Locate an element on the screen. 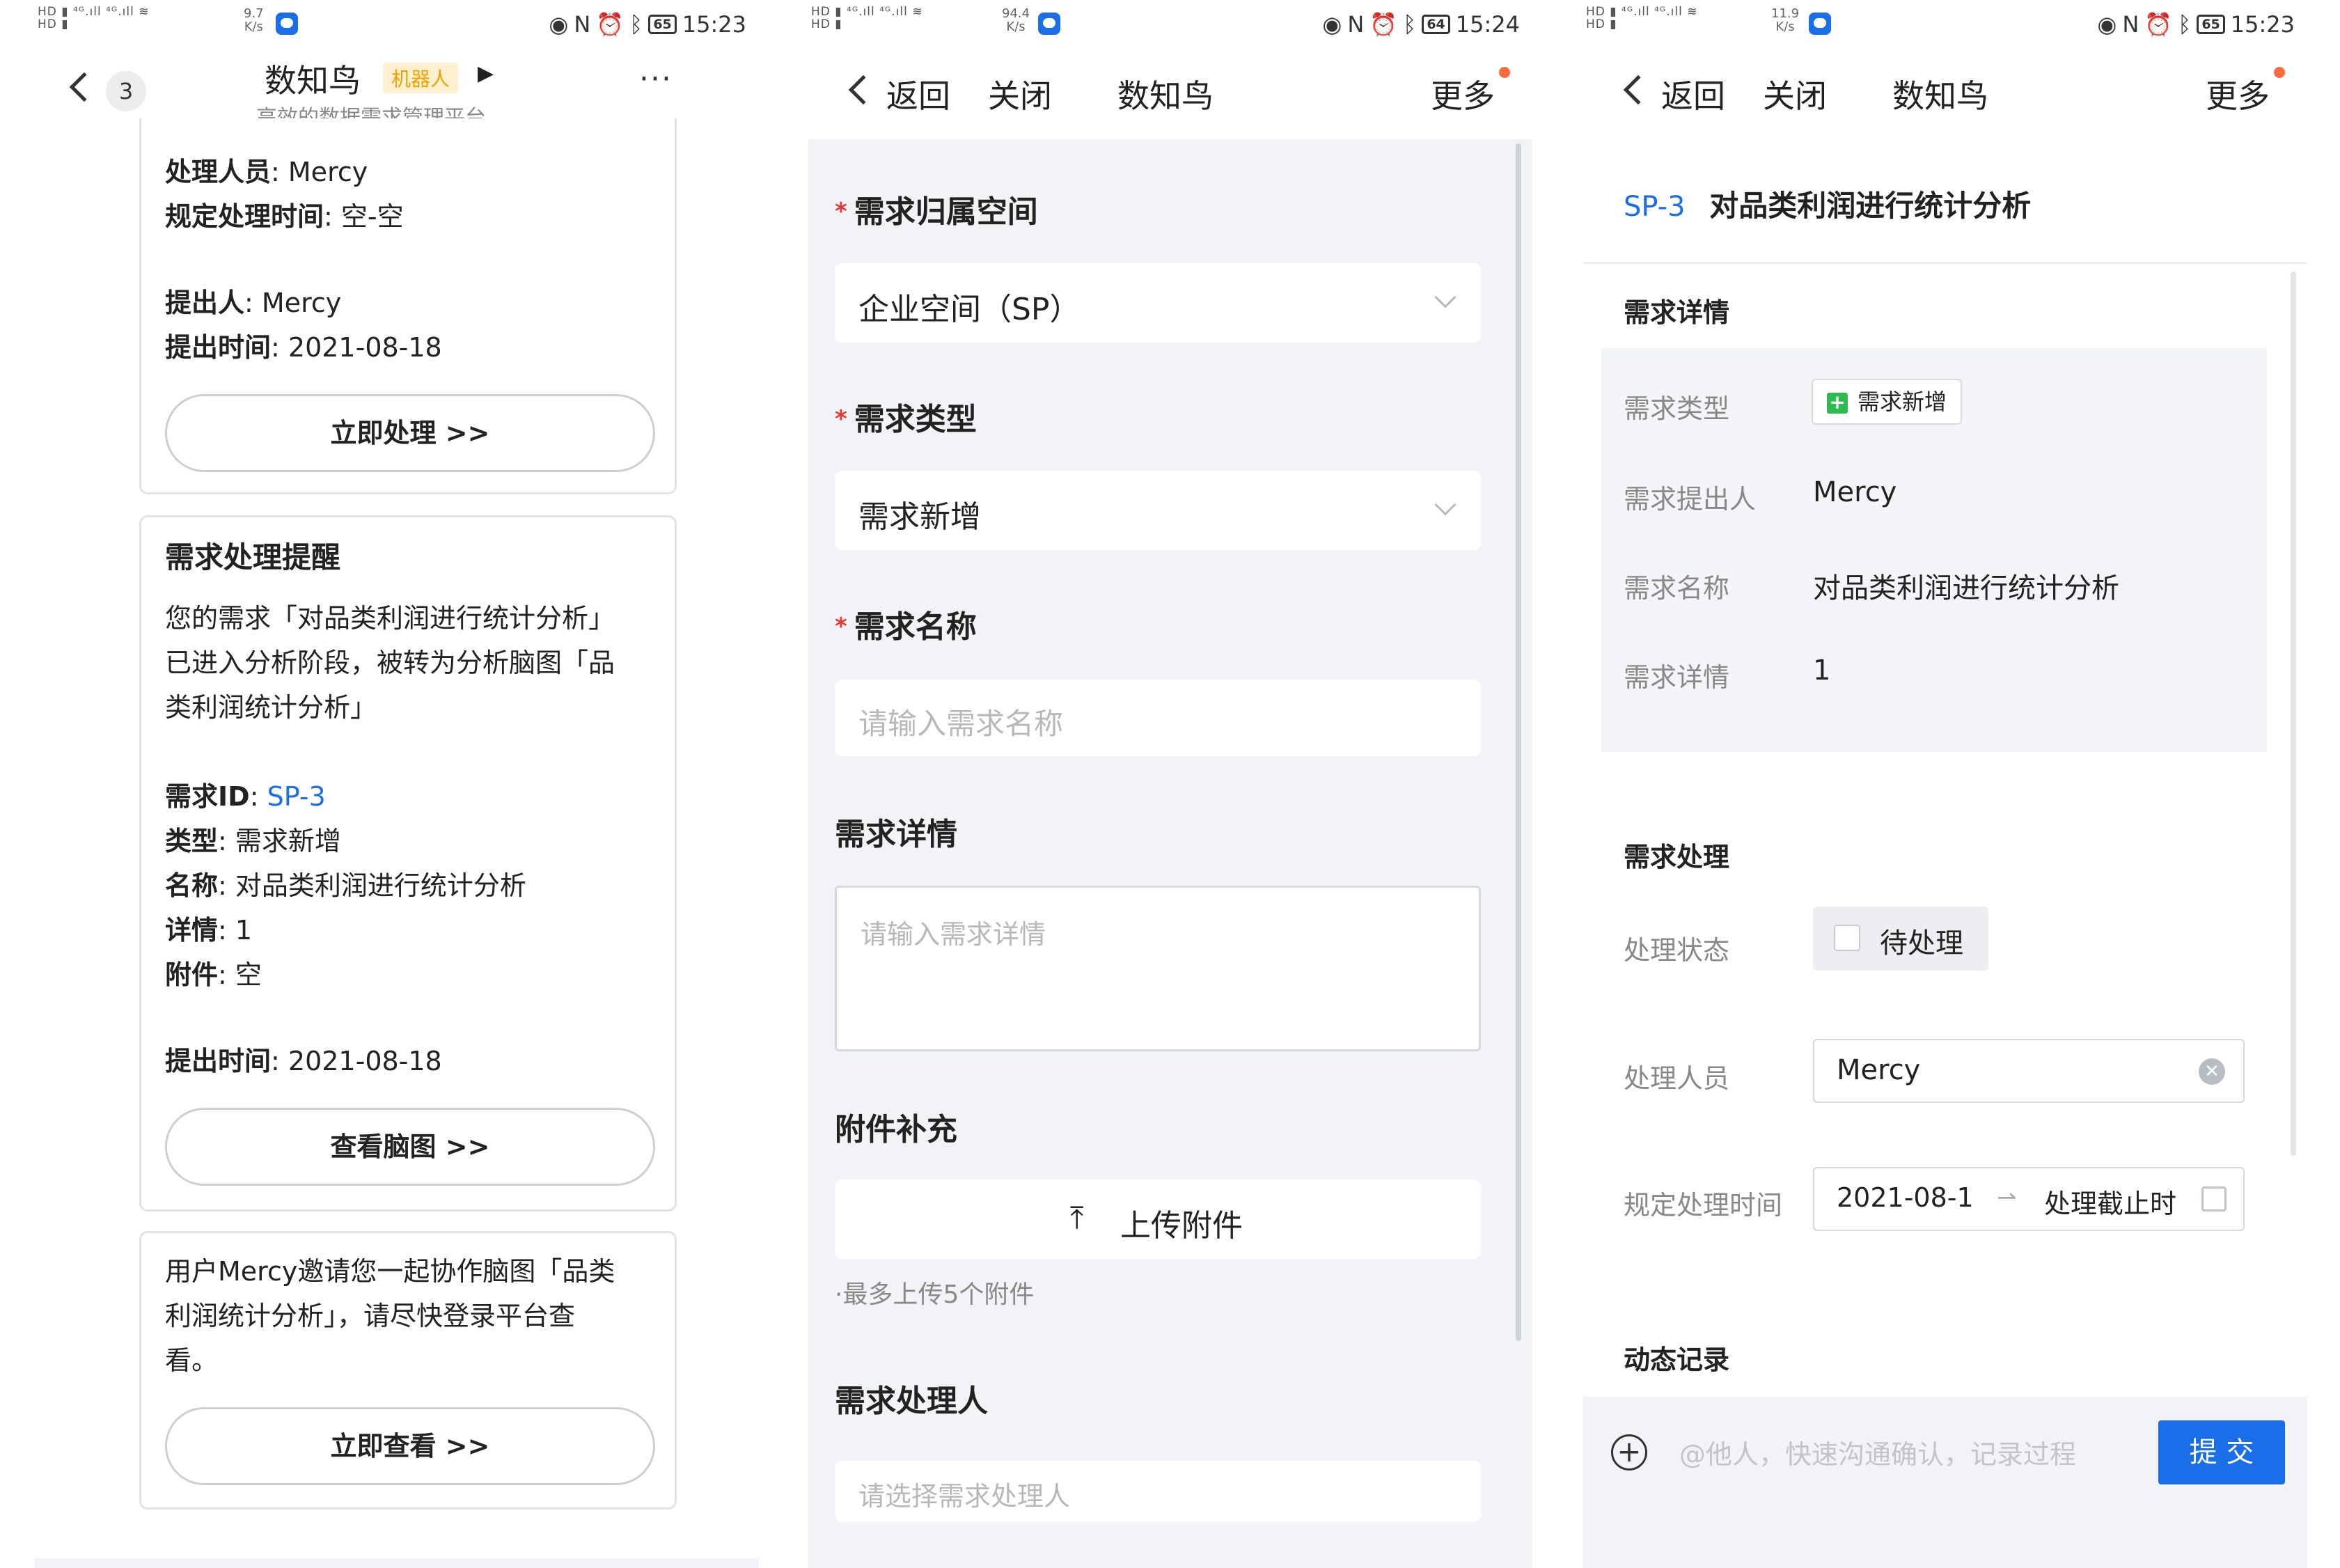  battery-icon: 65 is located at coordinates (662, 24).